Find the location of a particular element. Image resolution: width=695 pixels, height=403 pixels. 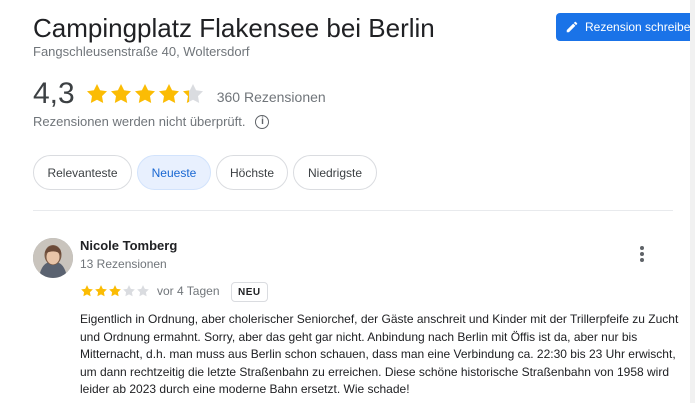

rating-stars is located at coordinates (145, 94).